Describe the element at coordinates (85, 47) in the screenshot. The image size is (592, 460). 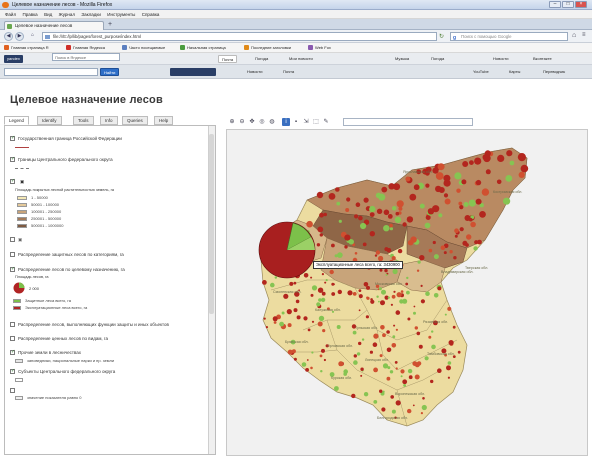
I see `bookmark-item: Главная Яндекса` at that location.